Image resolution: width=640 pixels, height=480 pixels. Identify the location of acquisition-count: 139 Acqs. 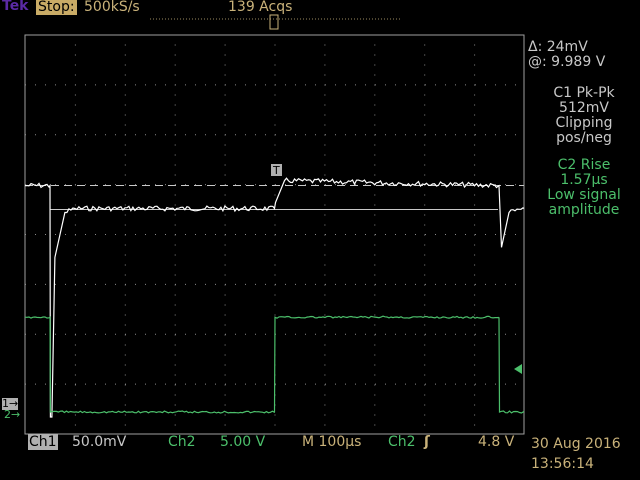
(260, 7).